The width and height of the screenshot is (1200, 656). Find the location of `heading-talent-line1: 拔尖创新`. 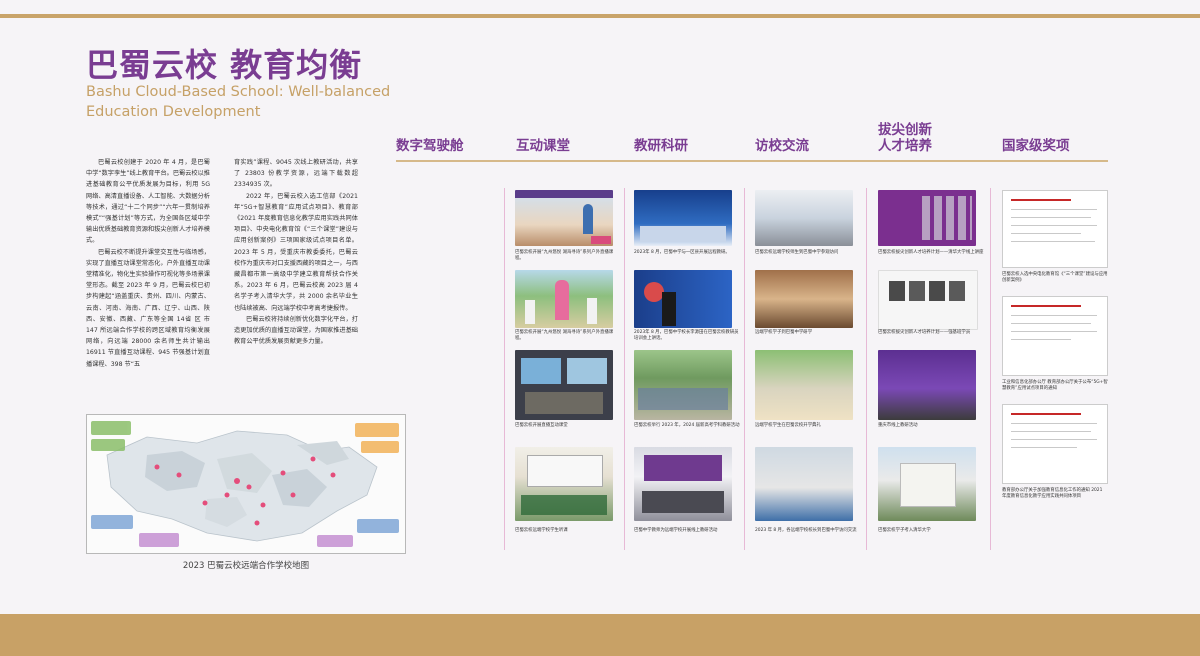

heading-talent-line1: 拔尖创新 is located at coordinates (905, 130).